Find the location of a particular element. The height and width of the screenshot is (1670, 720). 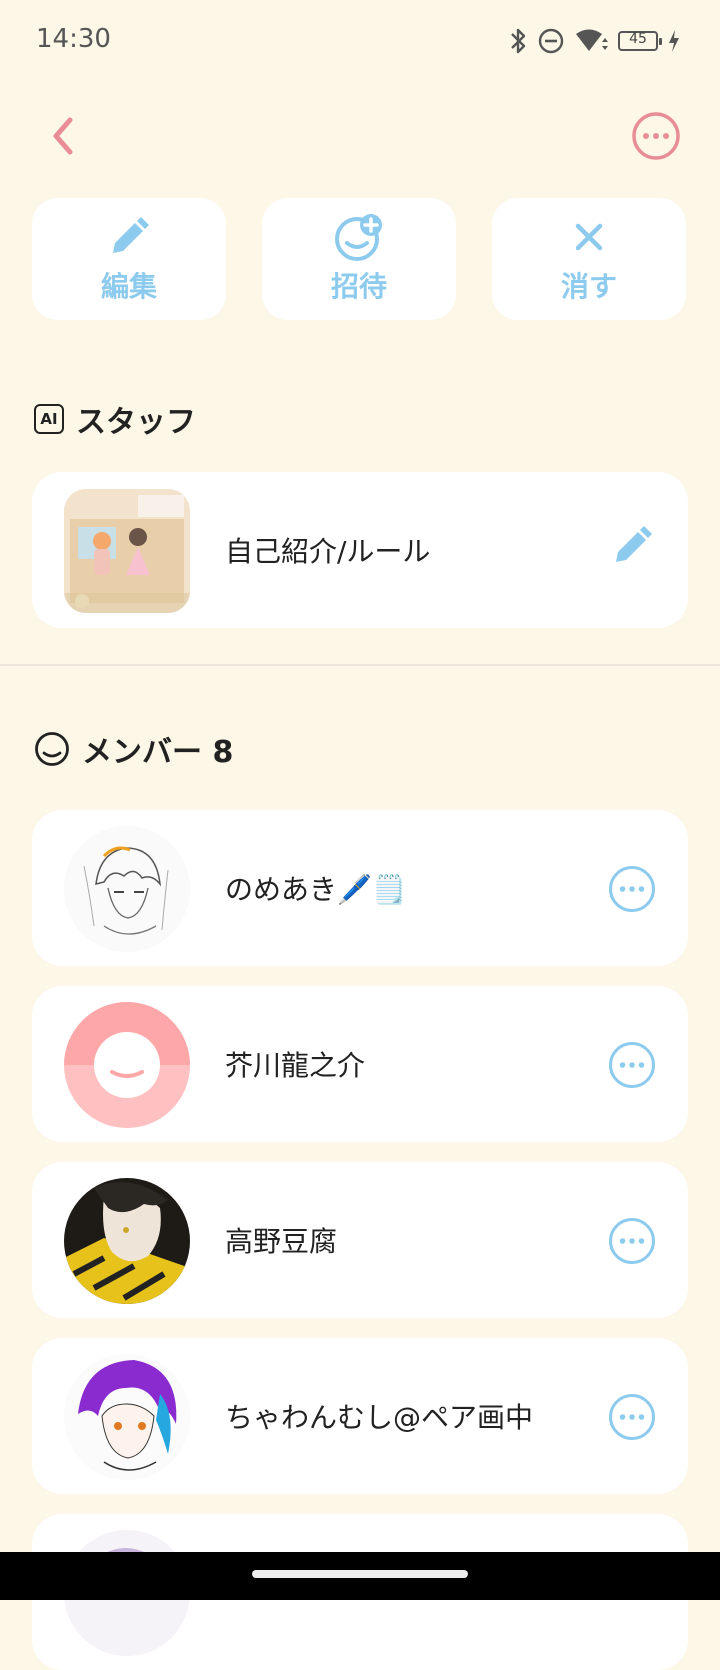

member-name: 芥川龍之介 is located at coordinates (295, 1065).